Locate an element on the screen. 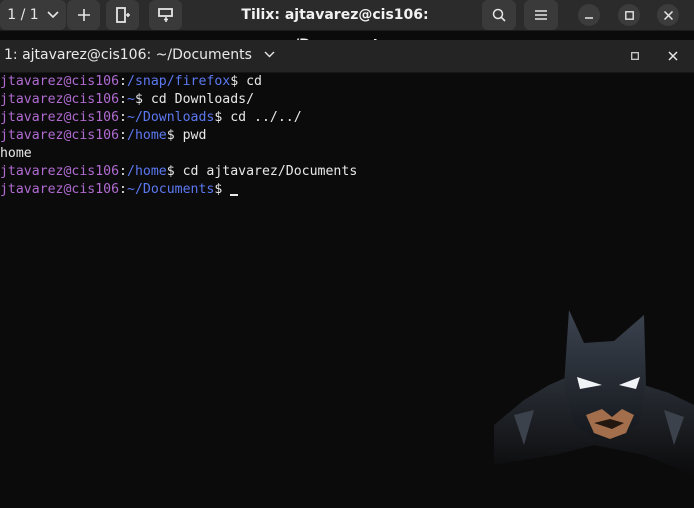 This screenshot has height=508, width=694. add-session-button is located at coordinates (83, 15).